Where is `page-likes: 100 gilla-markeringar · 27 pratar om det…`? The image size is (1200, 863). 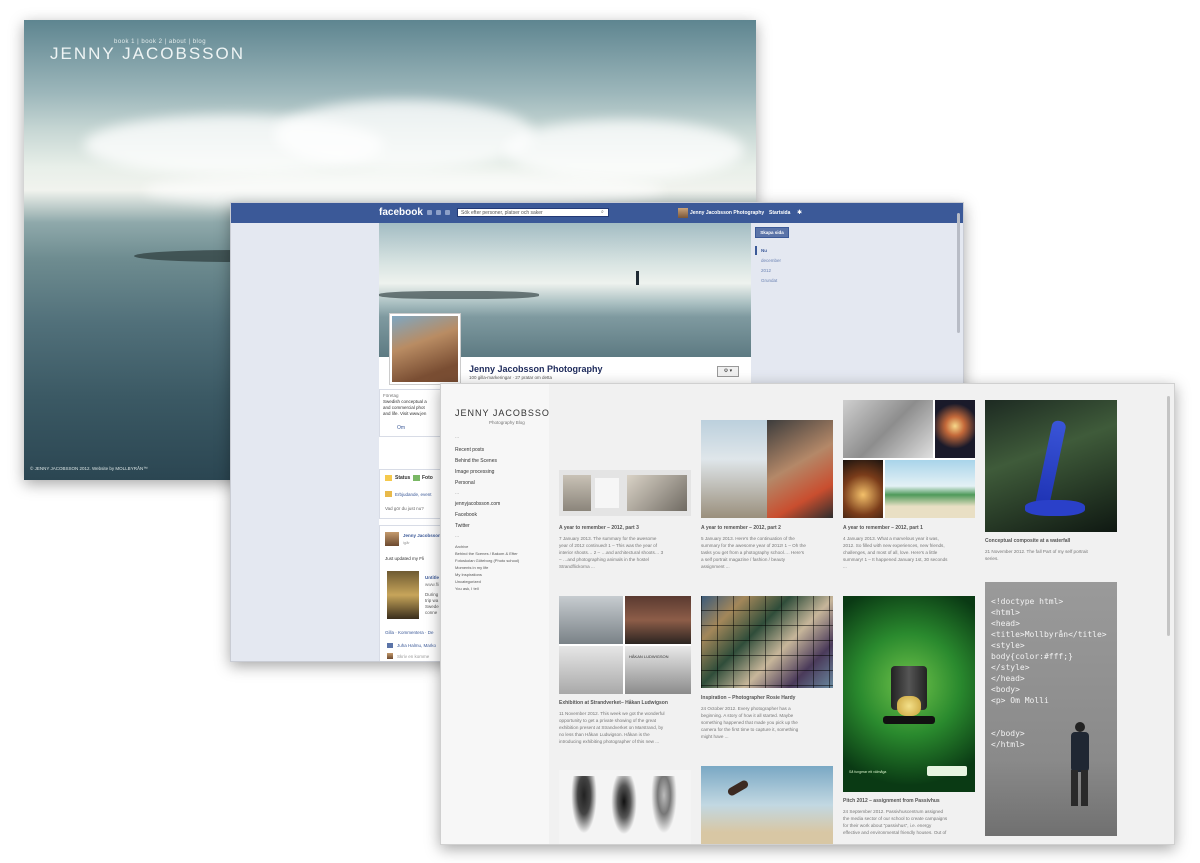
page-likes: 100 gilla-markeringar · 27 pratar om det… is located at coordinates (511, 377).